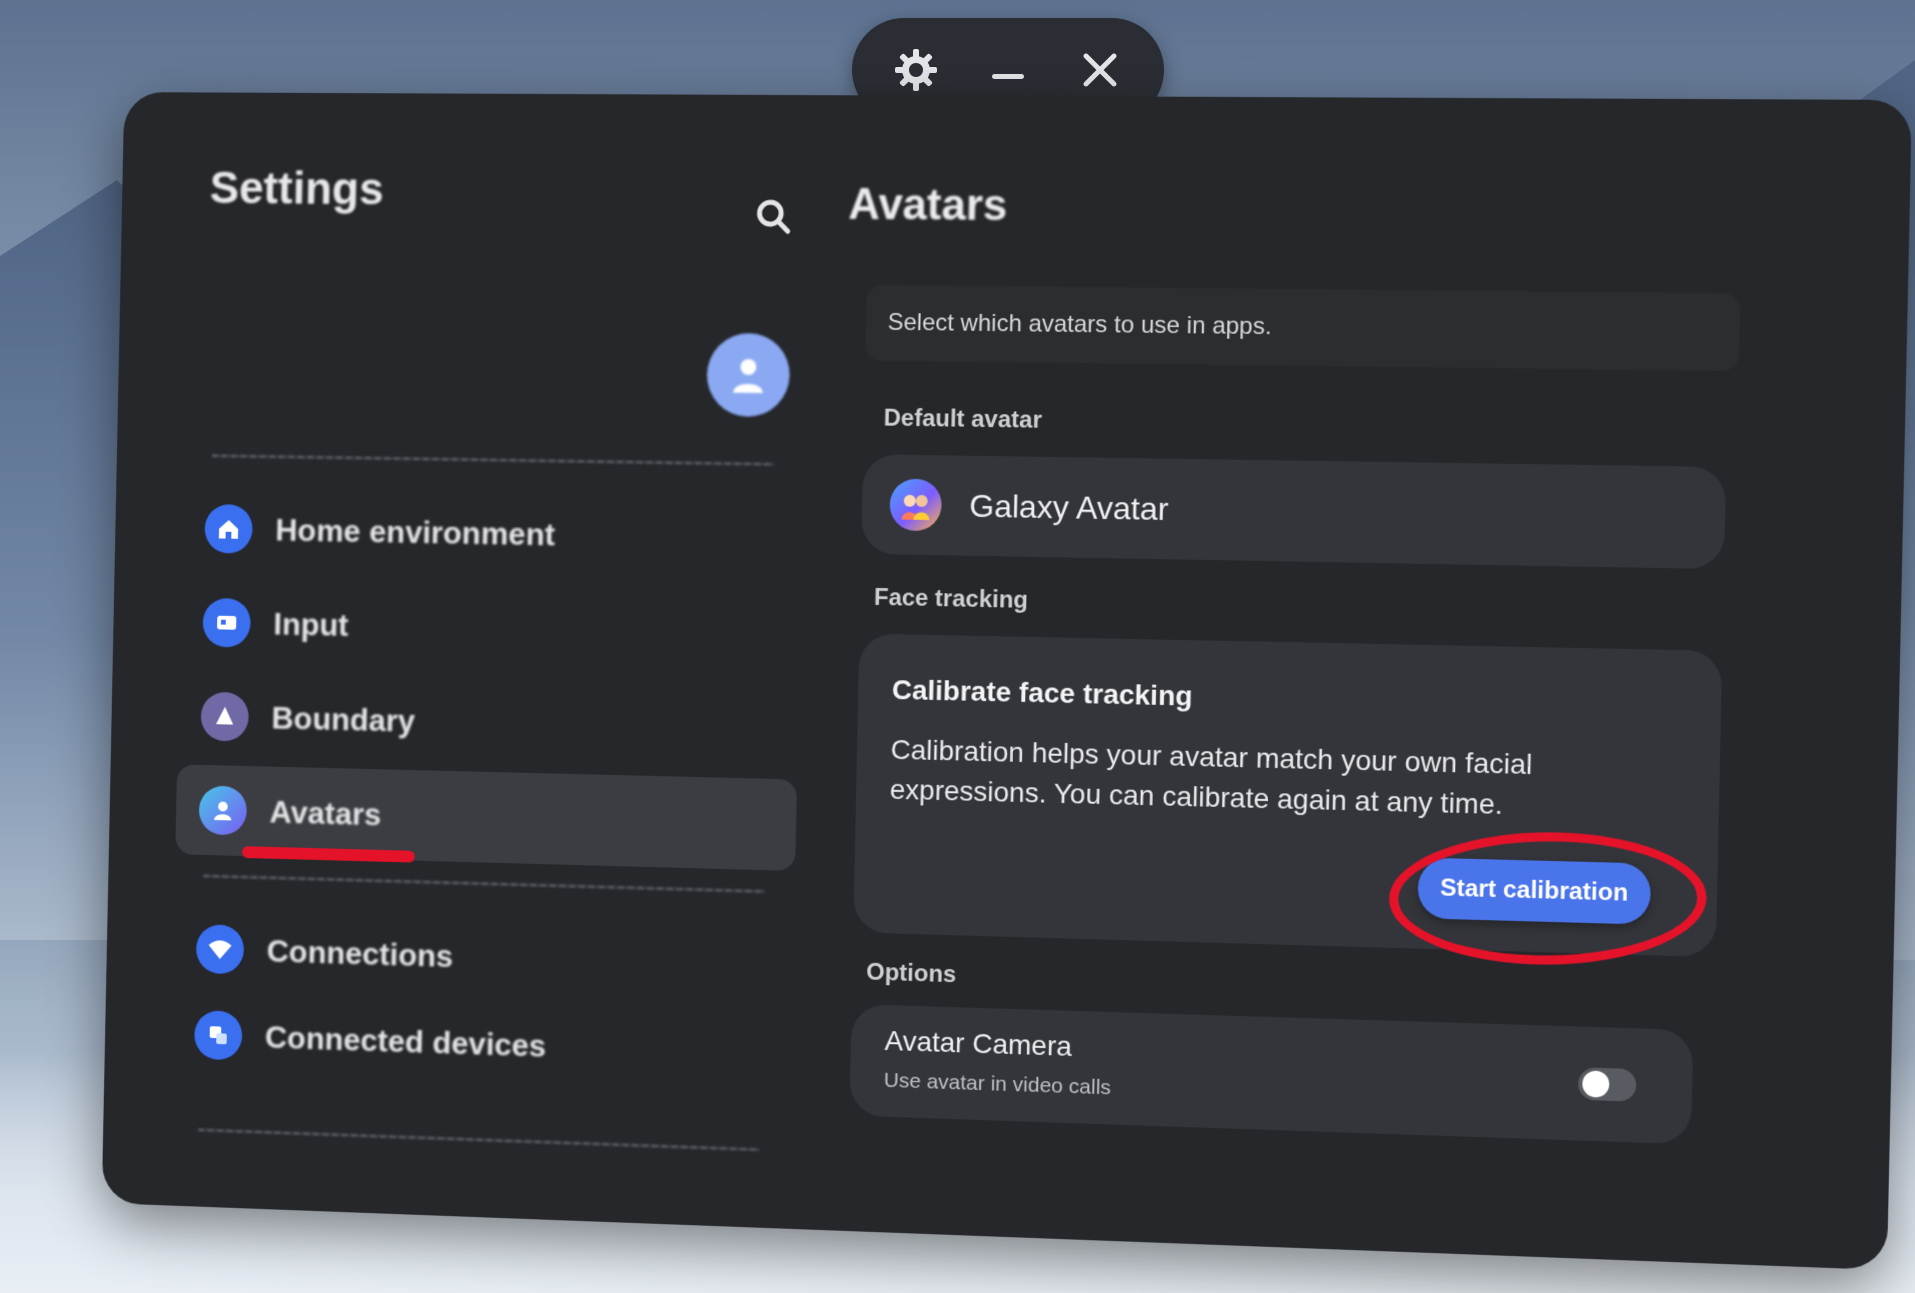  What do you see at coordinates (415, 531) in the screenshot?
I see `sidebar-item-label: Home environment` at bounding box center [415, 531].